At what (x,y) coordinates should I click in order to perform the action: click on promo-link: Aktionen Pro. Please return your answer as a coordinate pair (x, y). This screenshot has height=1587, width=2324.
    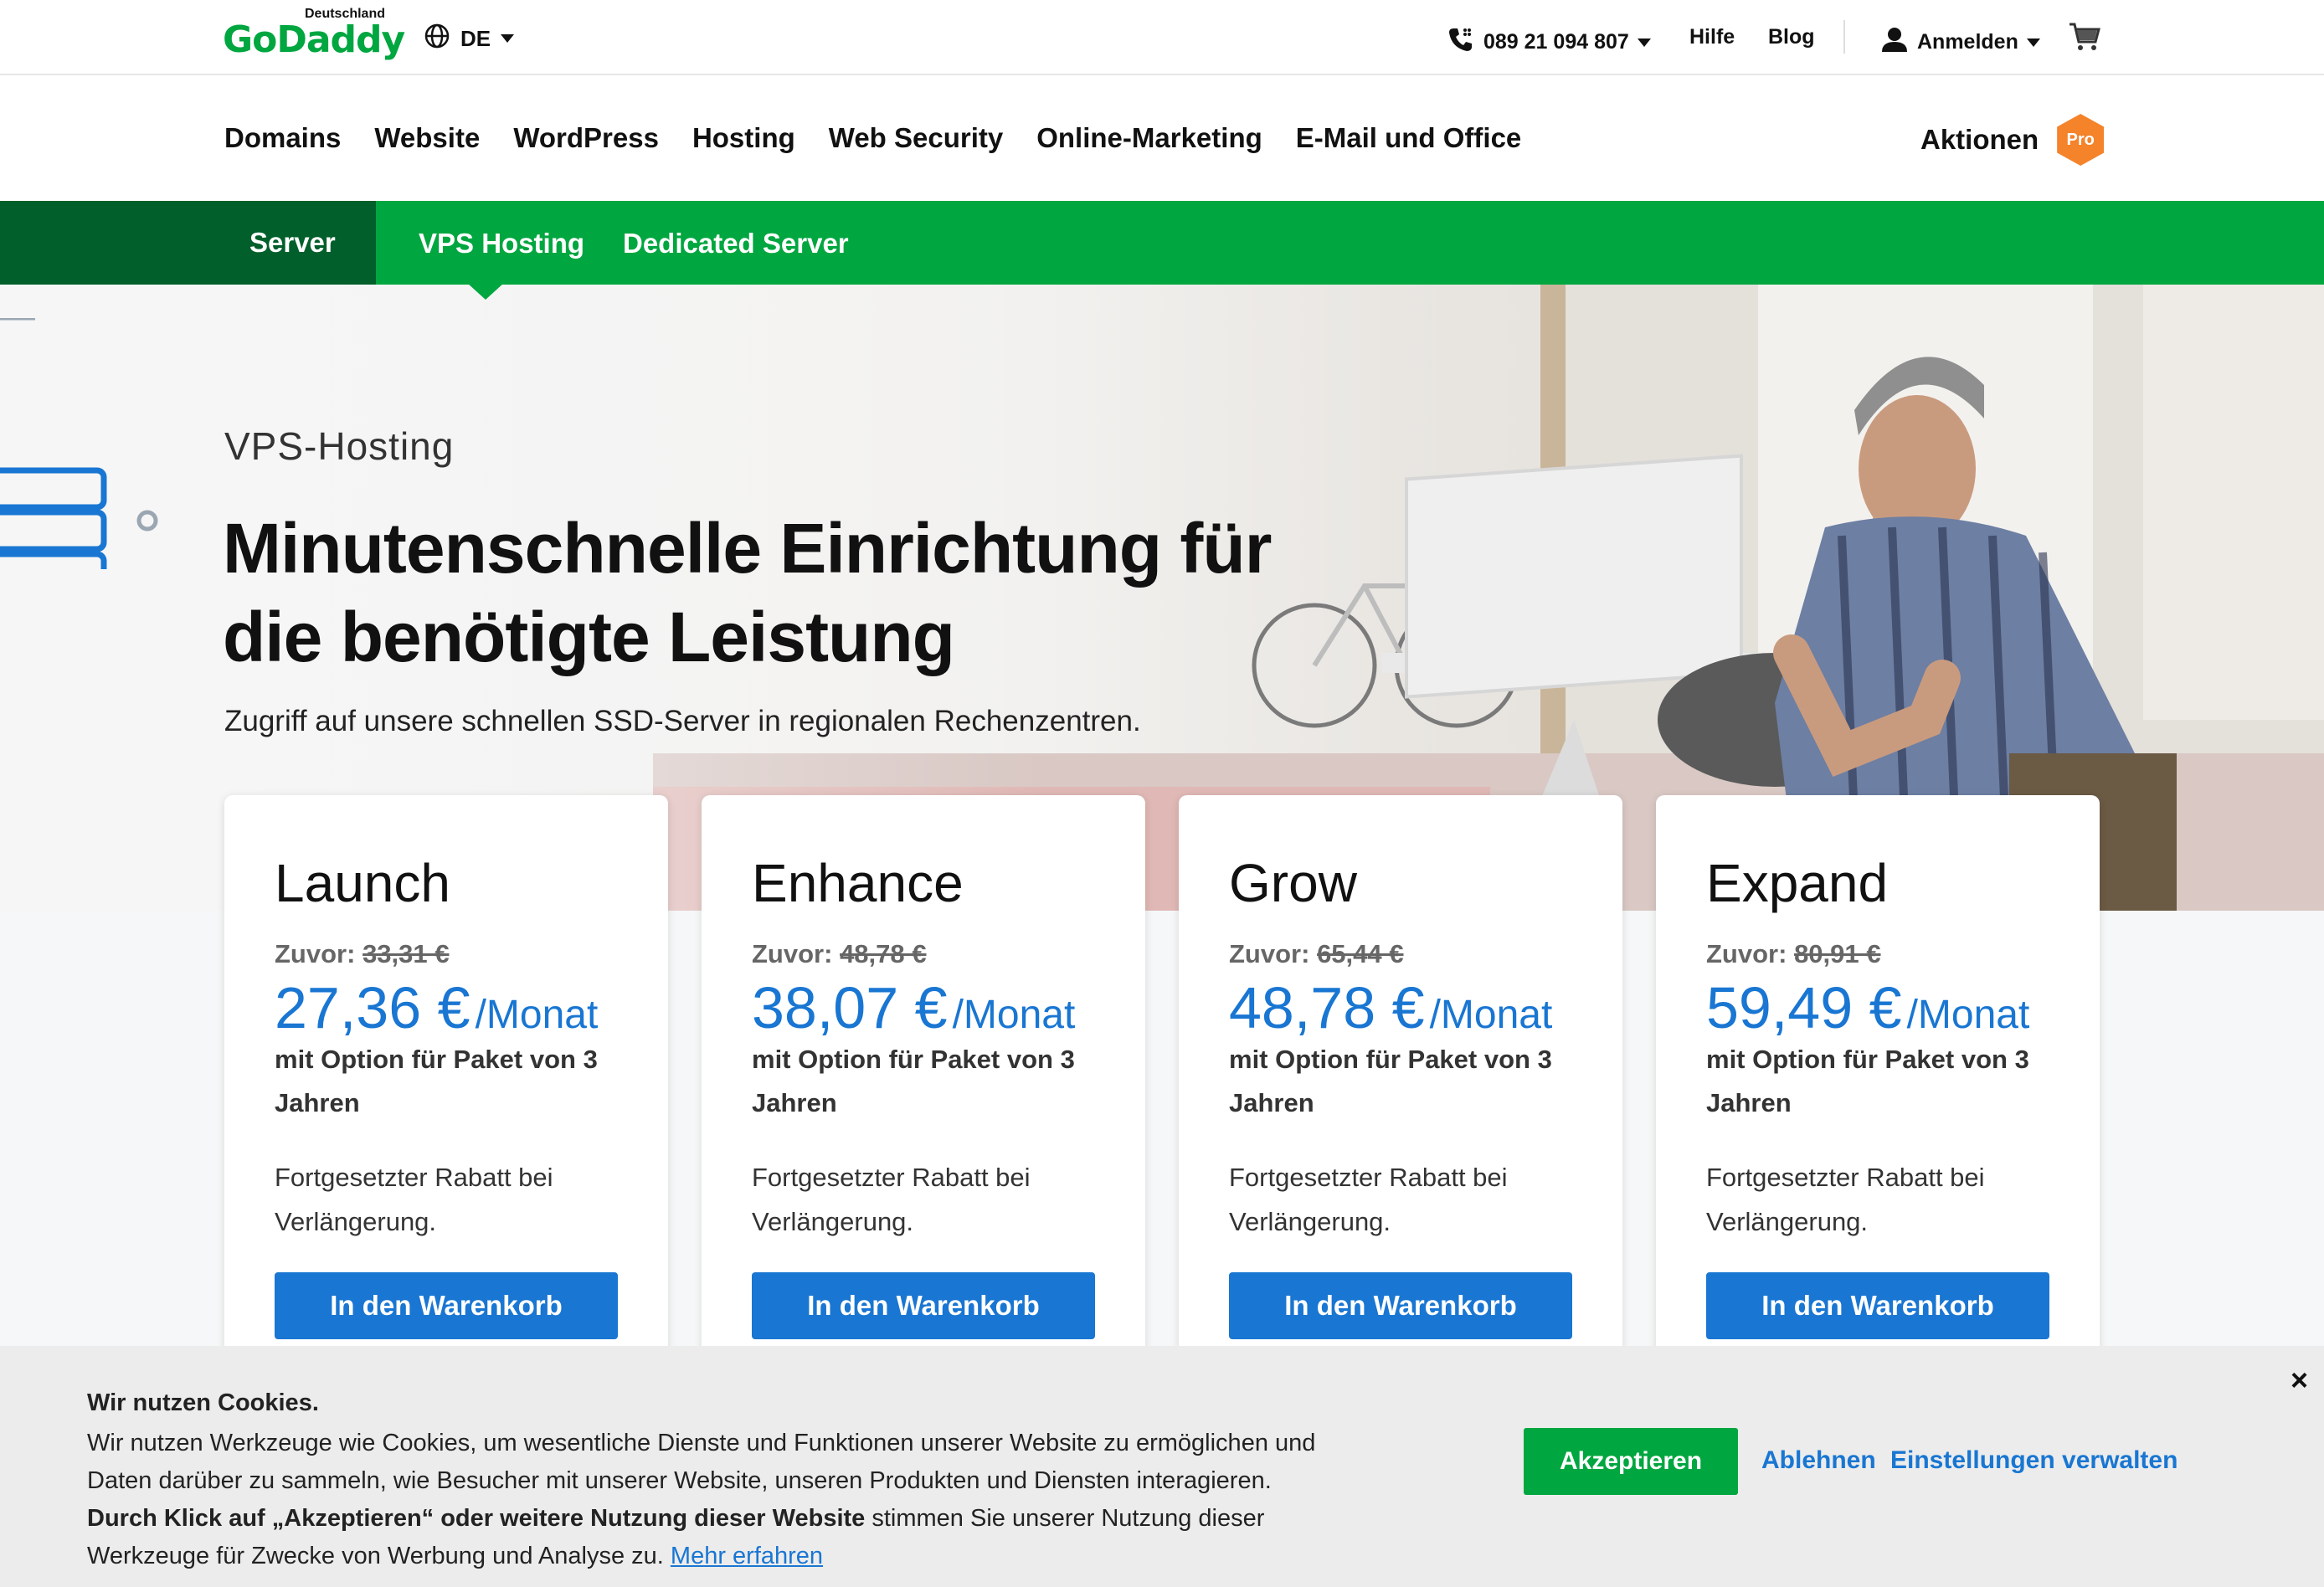
    Looking at the image, I should click on (2012, 140).